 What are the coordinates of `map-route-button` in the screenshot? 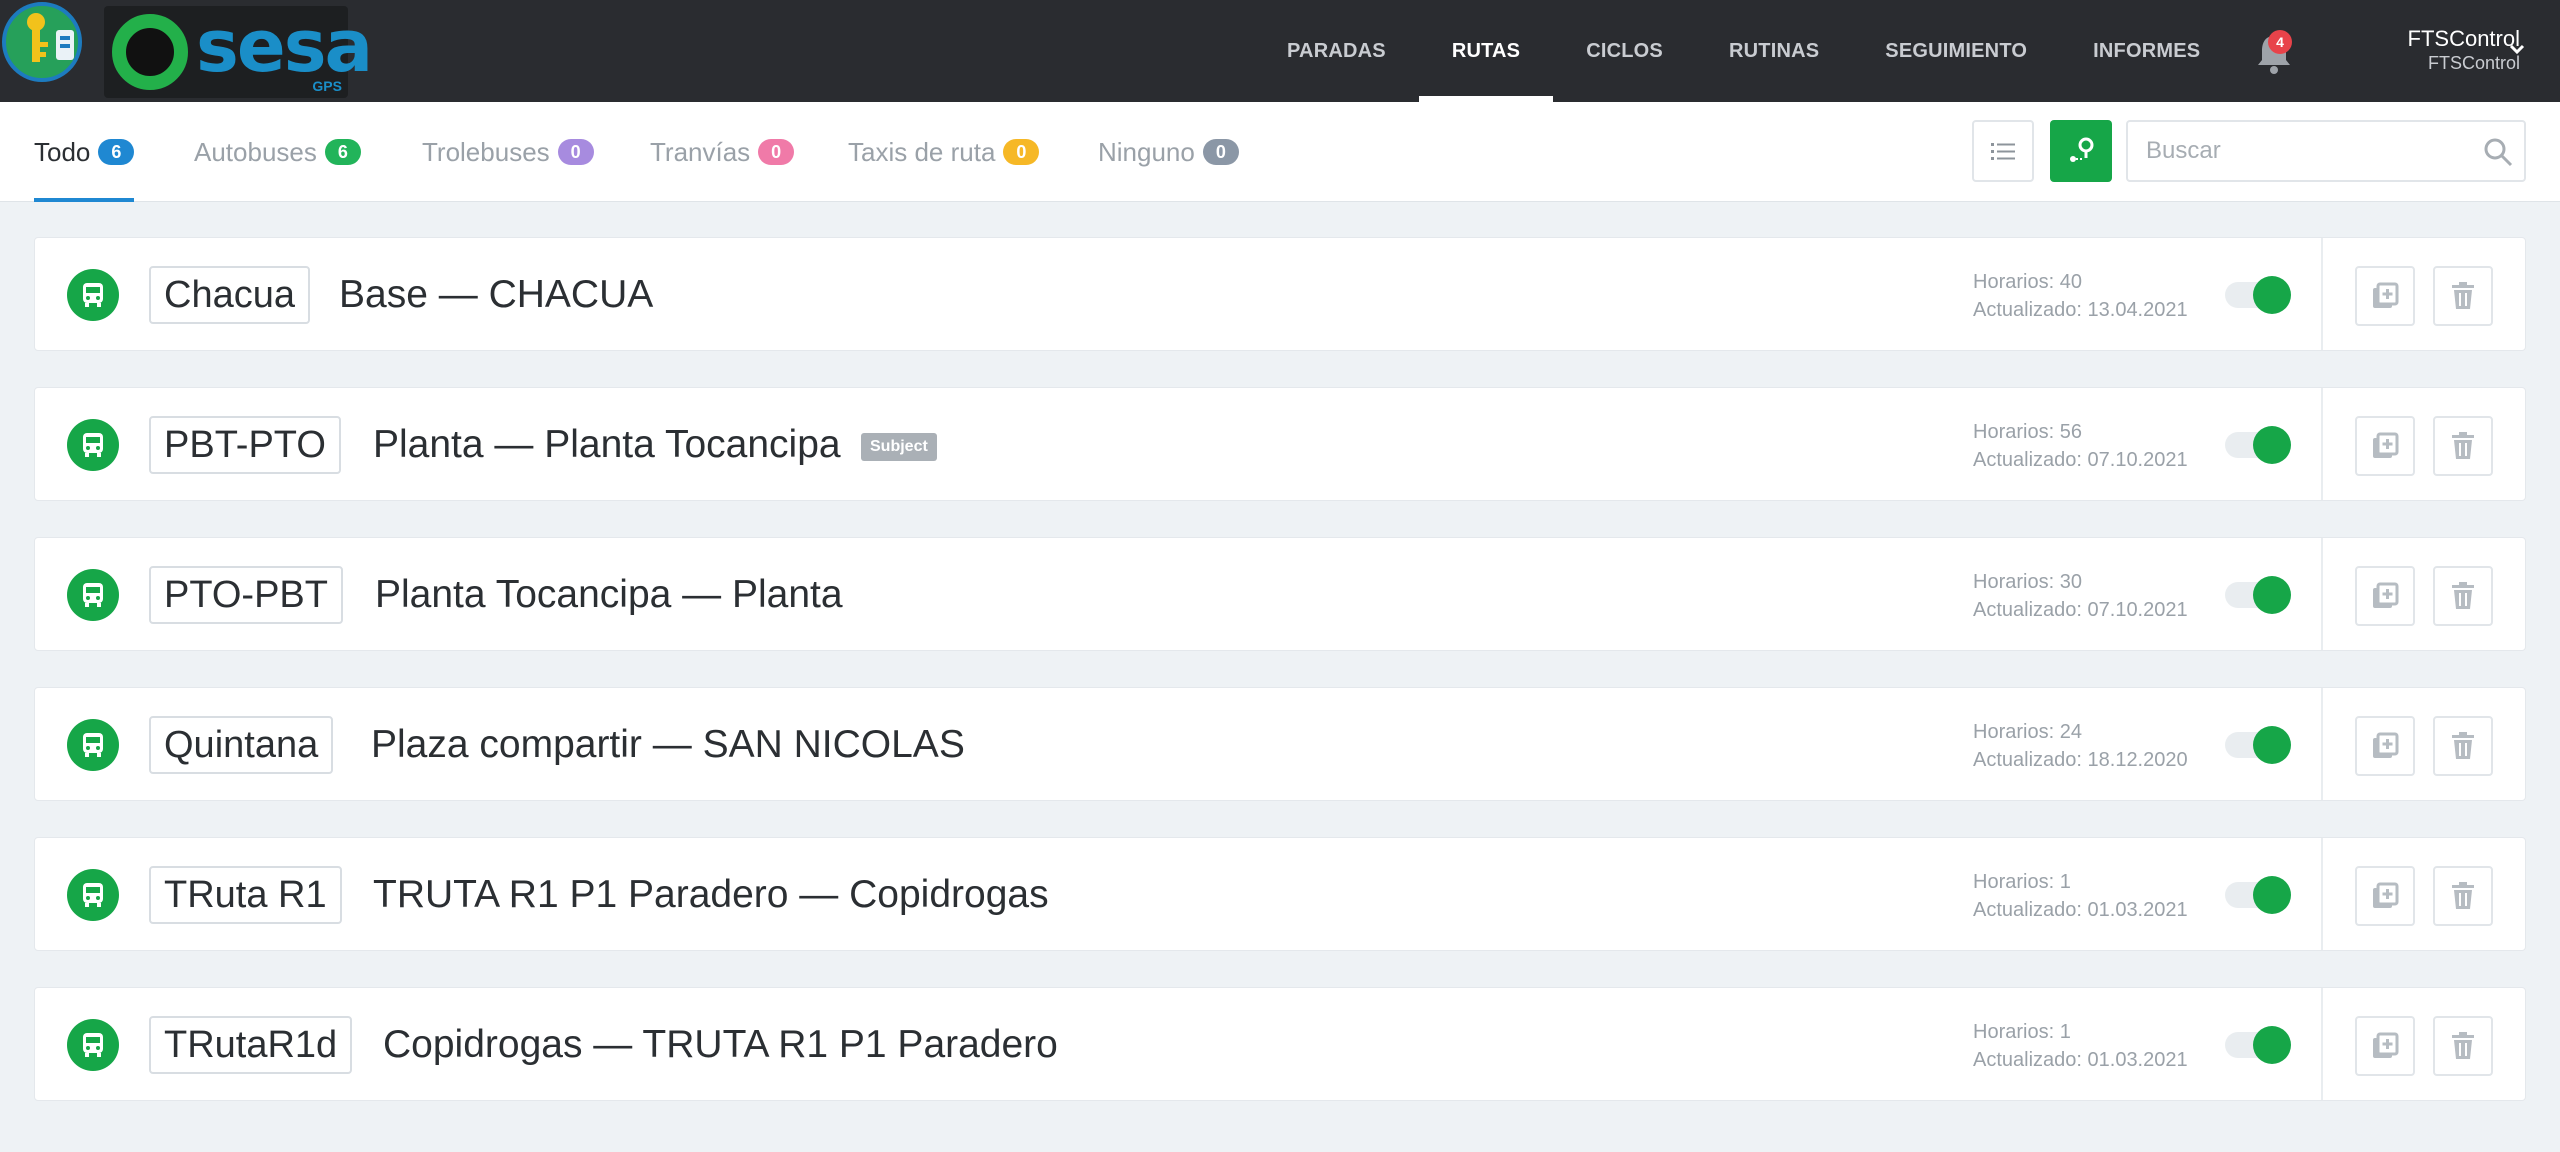 It's located at (2081, 151).